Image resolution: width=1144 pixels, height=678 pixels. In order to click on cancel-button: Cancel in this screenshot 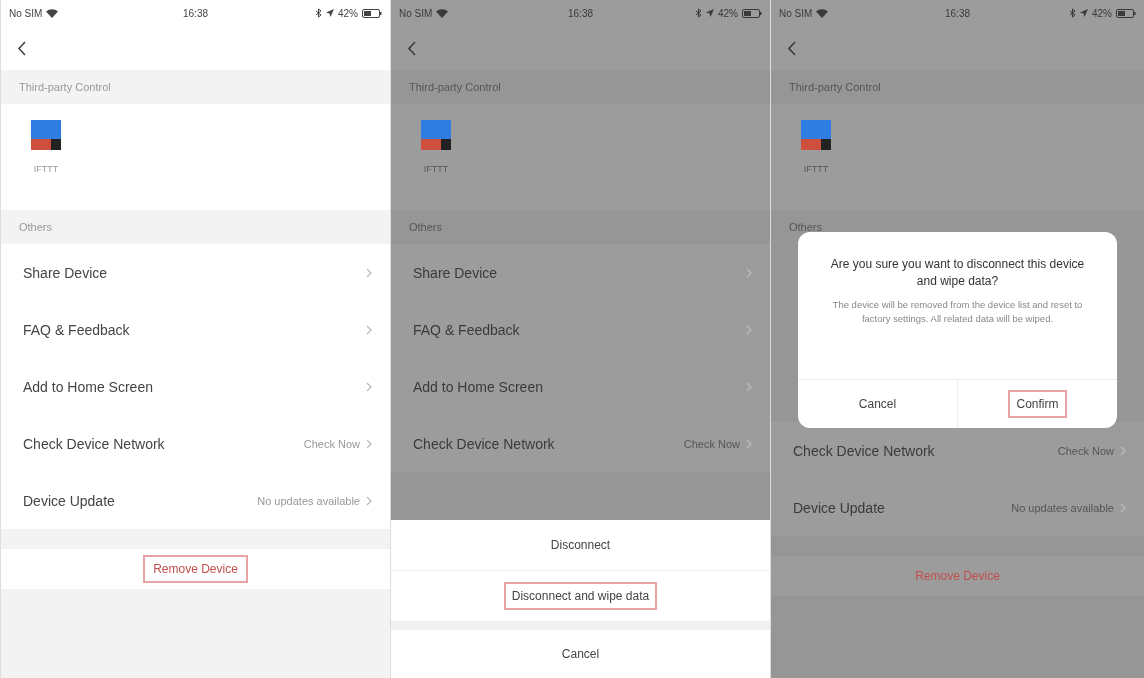, I will do `click(580, 654)`.